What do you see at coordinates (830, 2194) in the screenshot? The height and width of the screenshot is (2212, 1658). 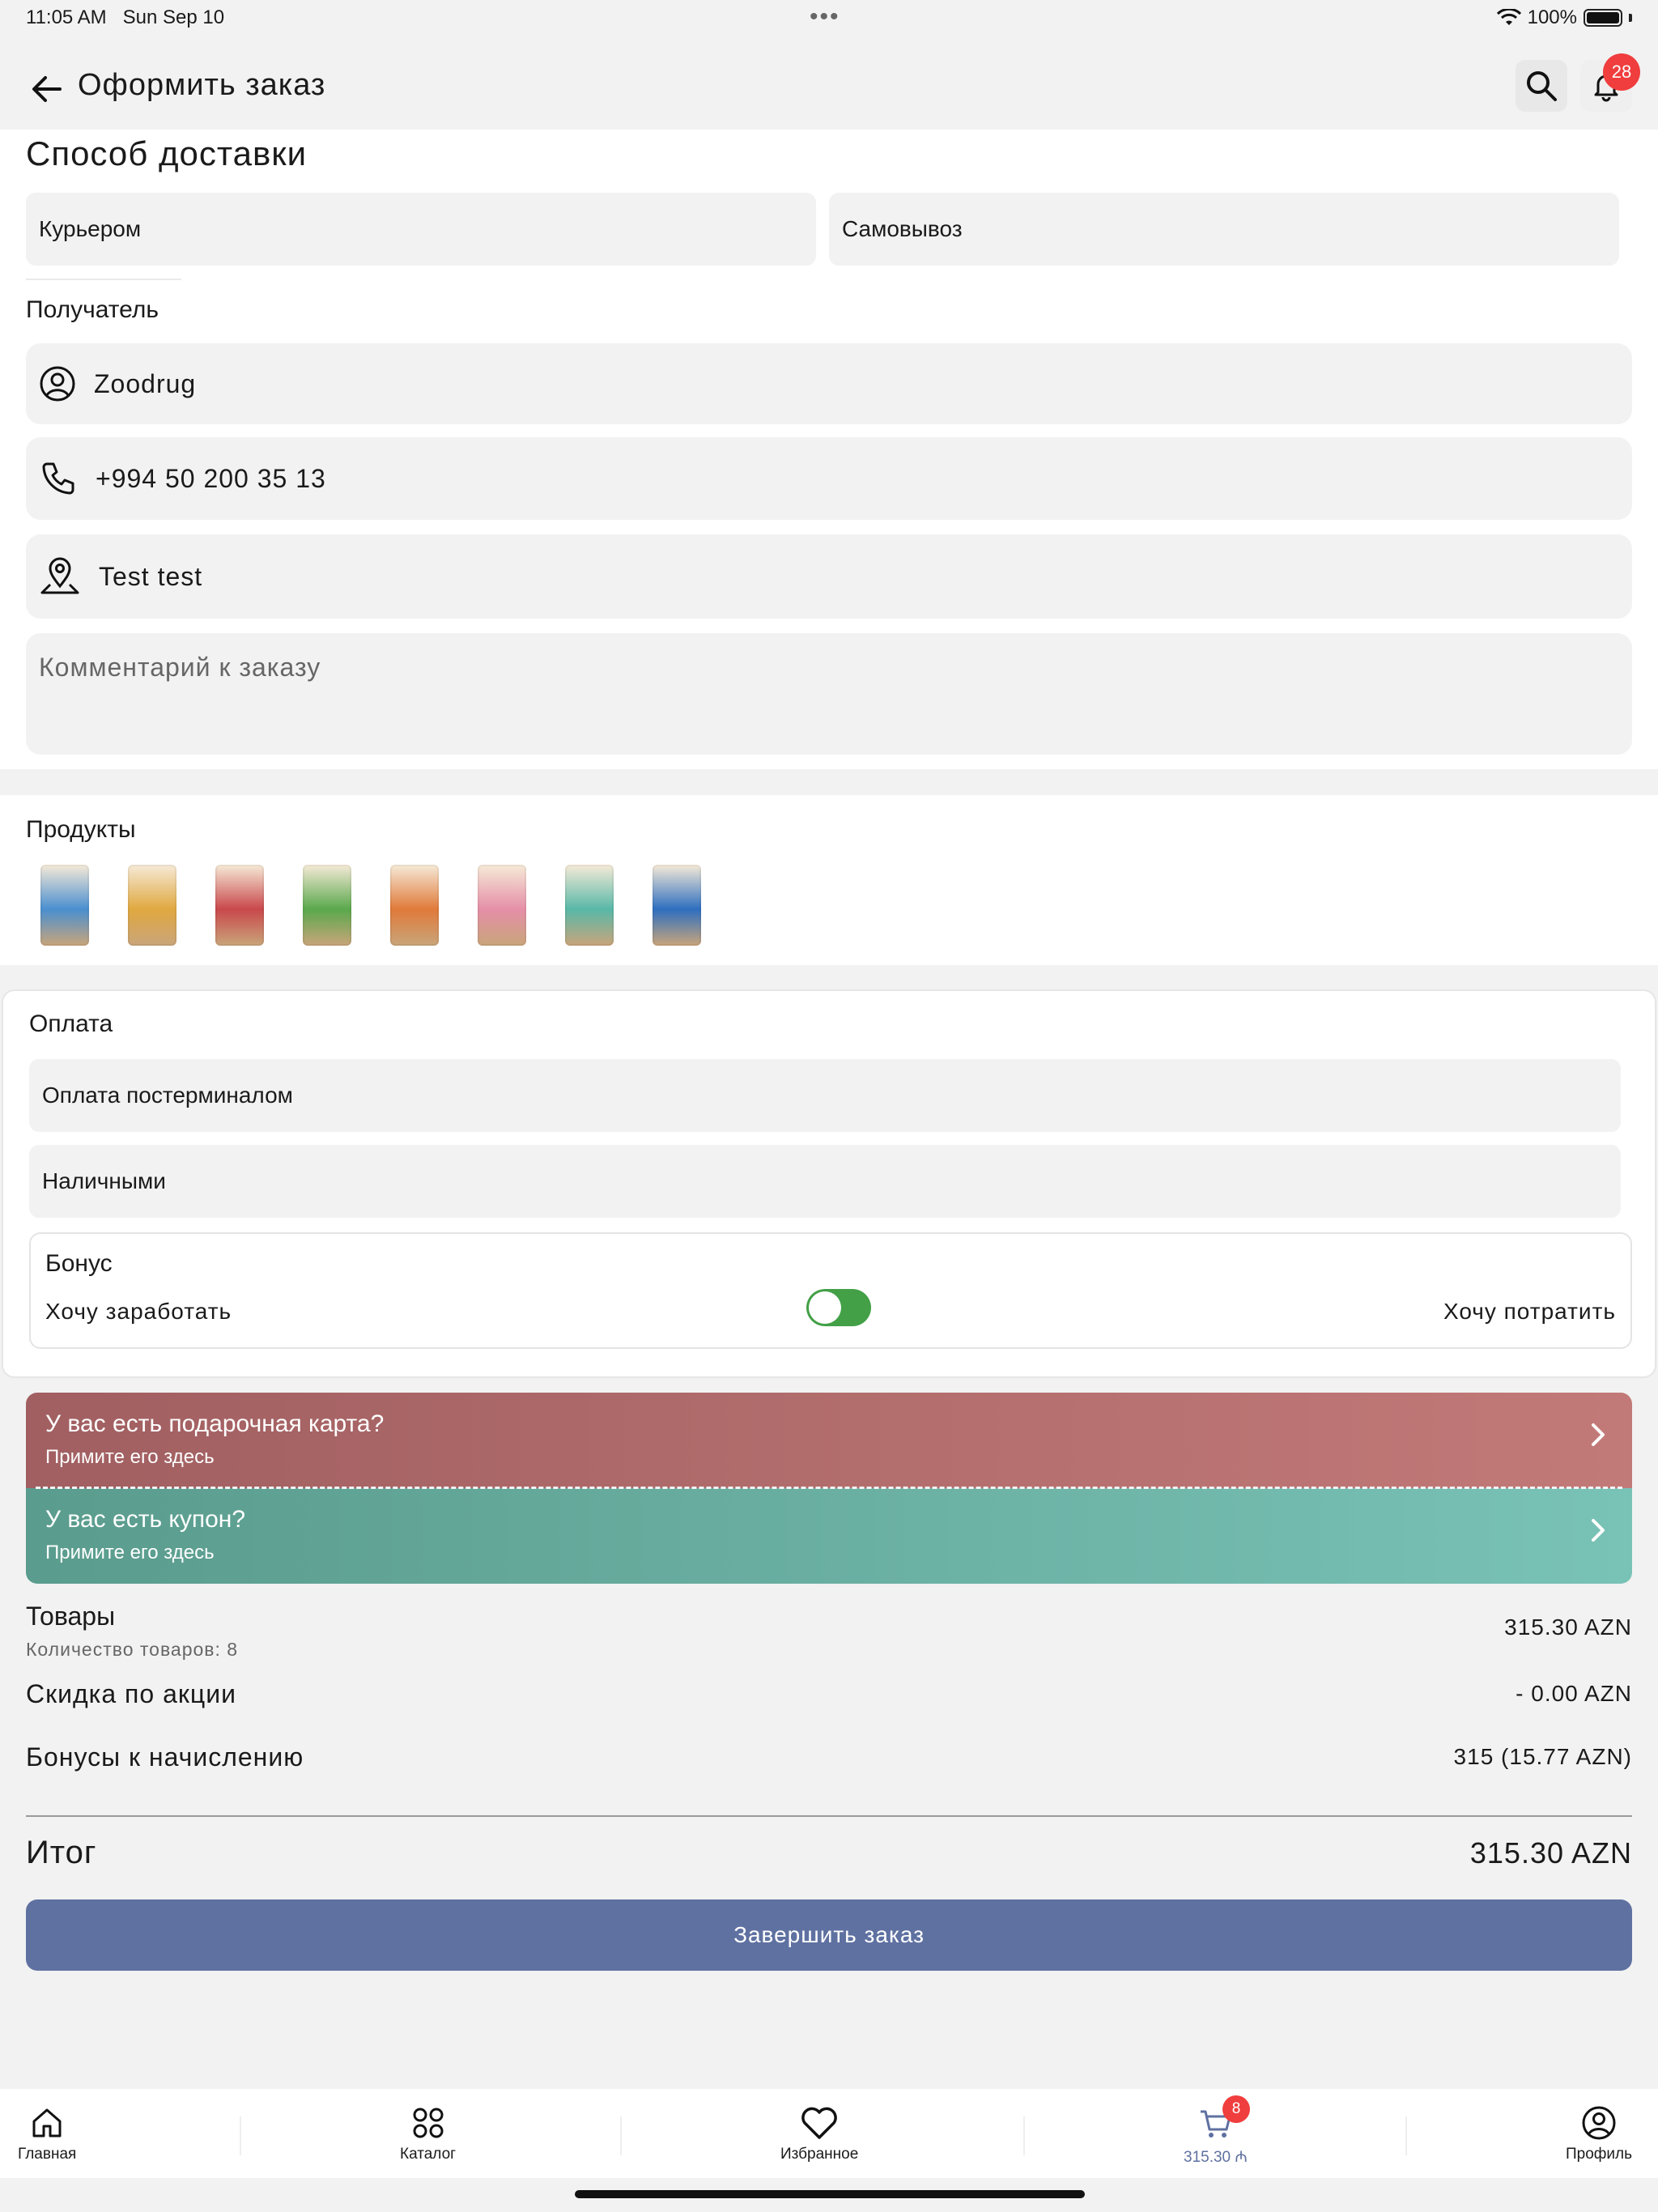 I see `home-indicator` at bounding box center [830, 2194].